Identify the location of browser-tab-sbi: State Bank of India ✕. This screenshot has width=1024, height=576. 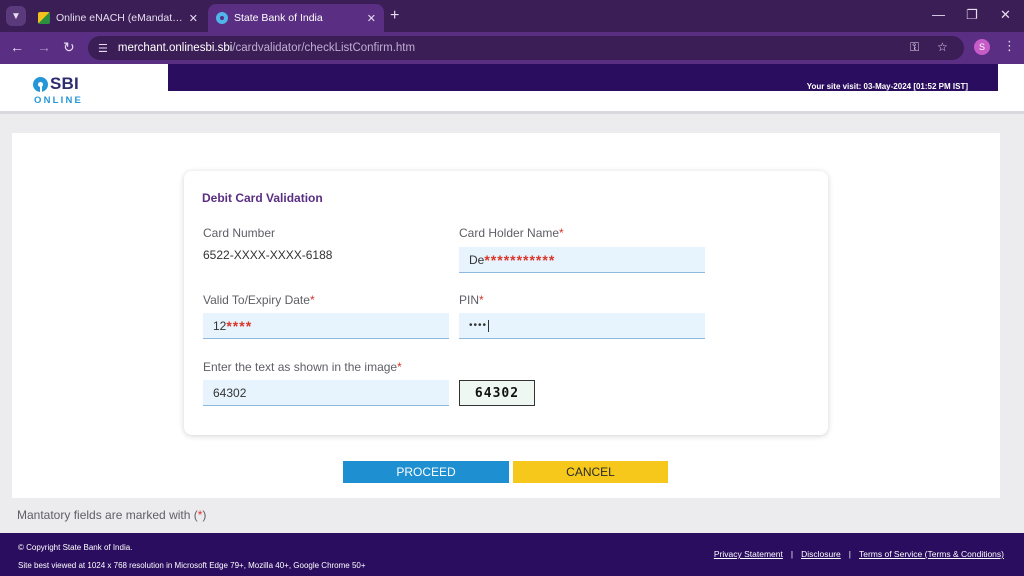
(296, 18).